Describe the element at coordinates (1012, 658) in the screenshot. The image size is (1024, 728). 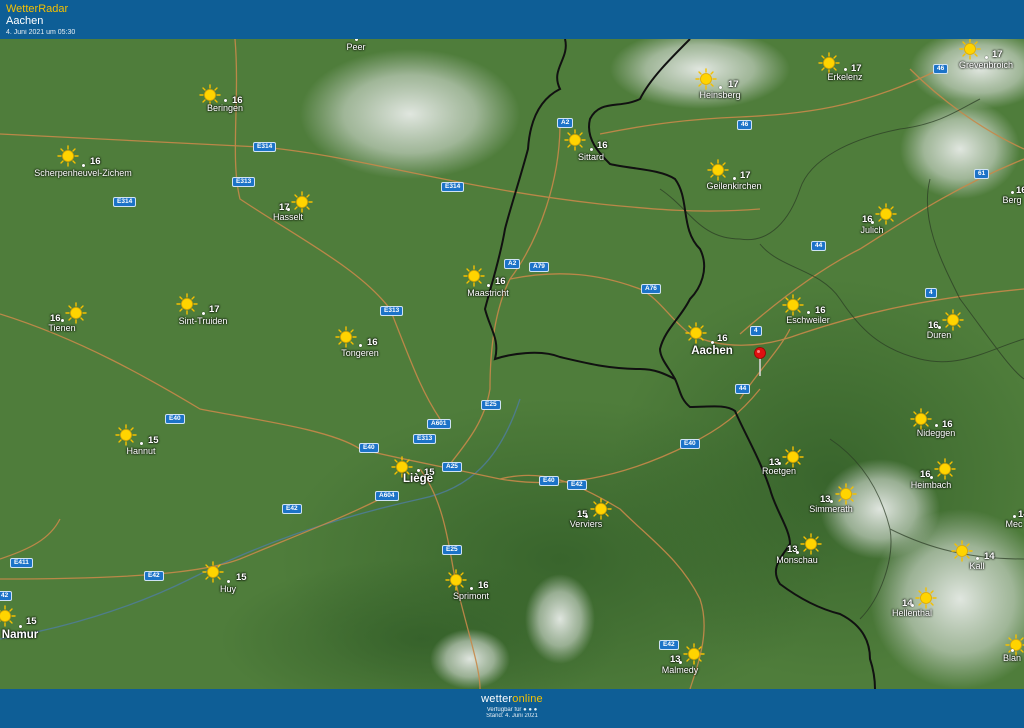
I see `city-label: Blan` at that location.